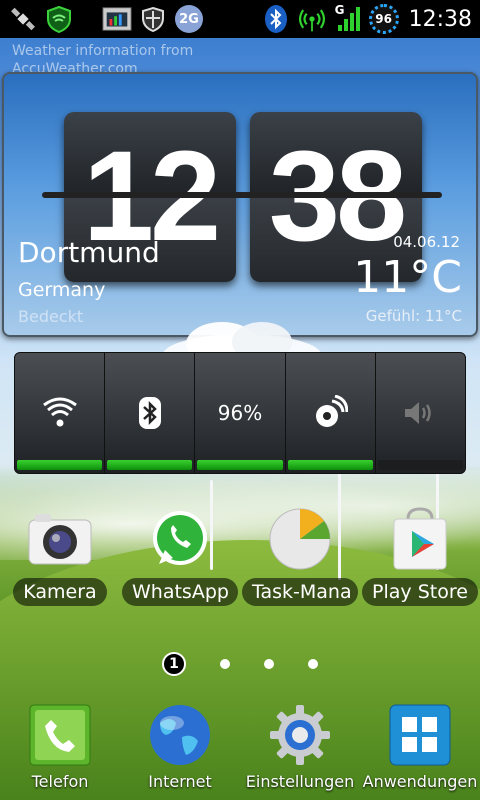 This screenshot has height=800, width=480. I want to click on whatsapp-icon, so click(180, 539).